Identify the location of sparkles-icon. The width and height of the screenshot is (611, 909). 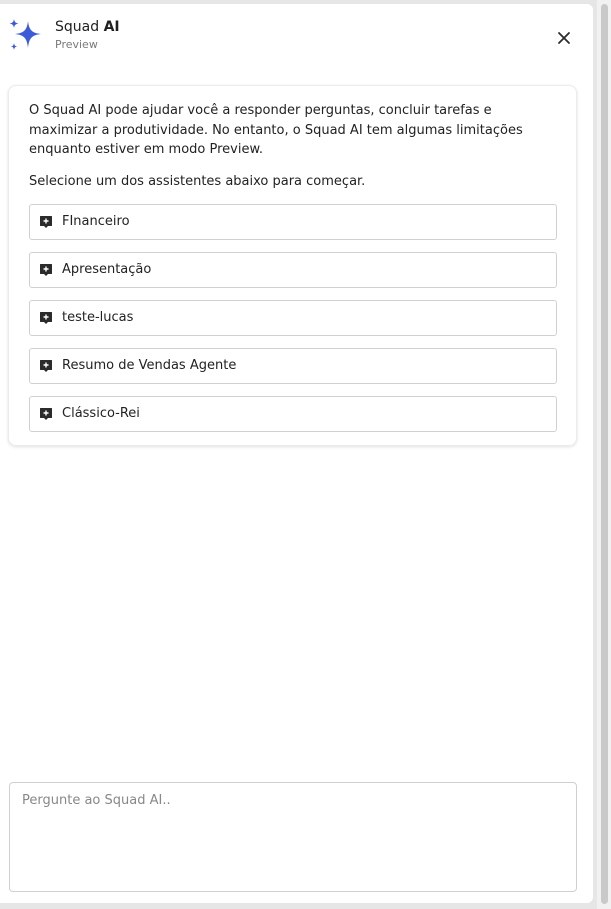
(25, 34).